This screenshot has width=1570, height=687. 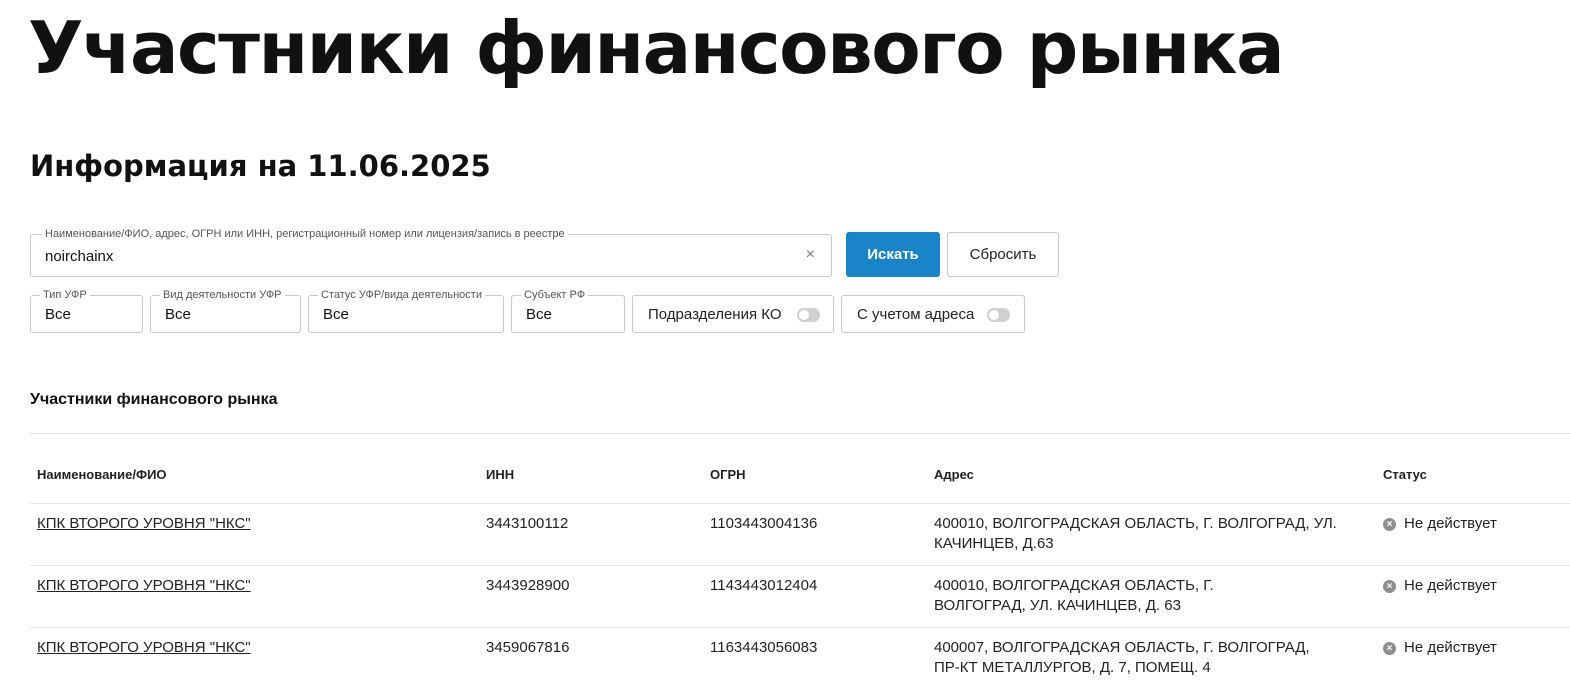 What do you see at coordinates (102, 474) in the screenshot?
I see `column-header-name: Наименование/ФИО` at bounding box center [102, 474].